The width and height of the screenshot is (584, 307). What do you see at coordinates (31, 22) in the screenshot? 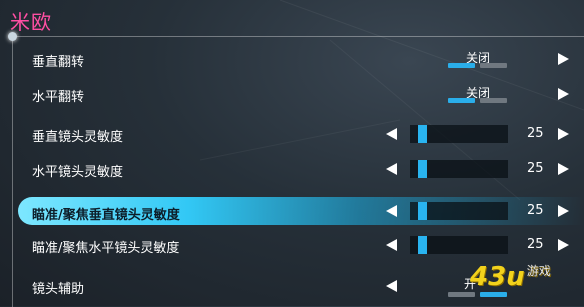
I see `page-title: 米欧` at bounding box center [31, 22].